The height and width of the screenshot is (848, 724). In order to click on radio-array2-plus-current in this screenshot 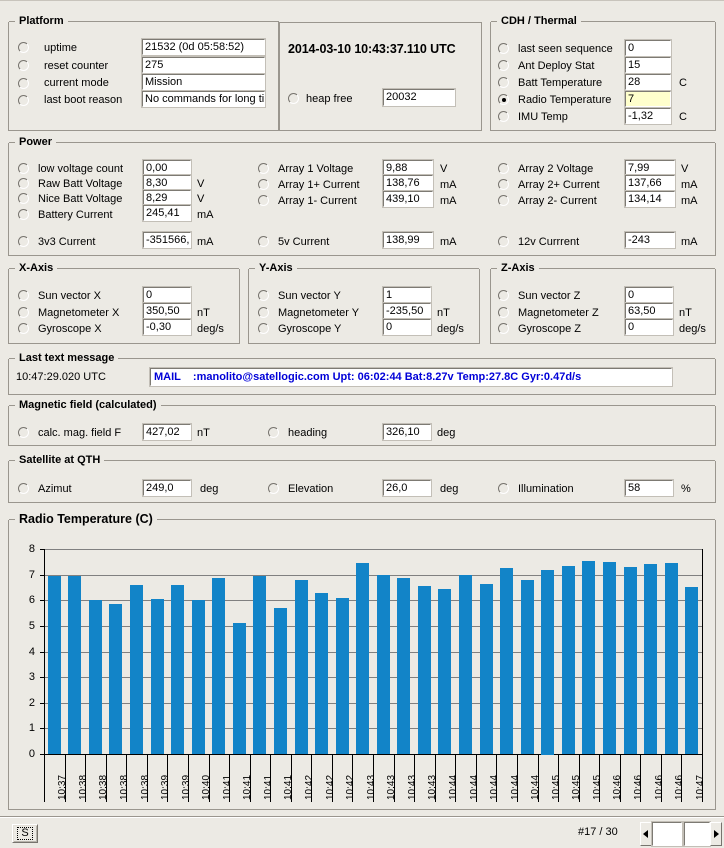, I will do `click(503, 184)`.